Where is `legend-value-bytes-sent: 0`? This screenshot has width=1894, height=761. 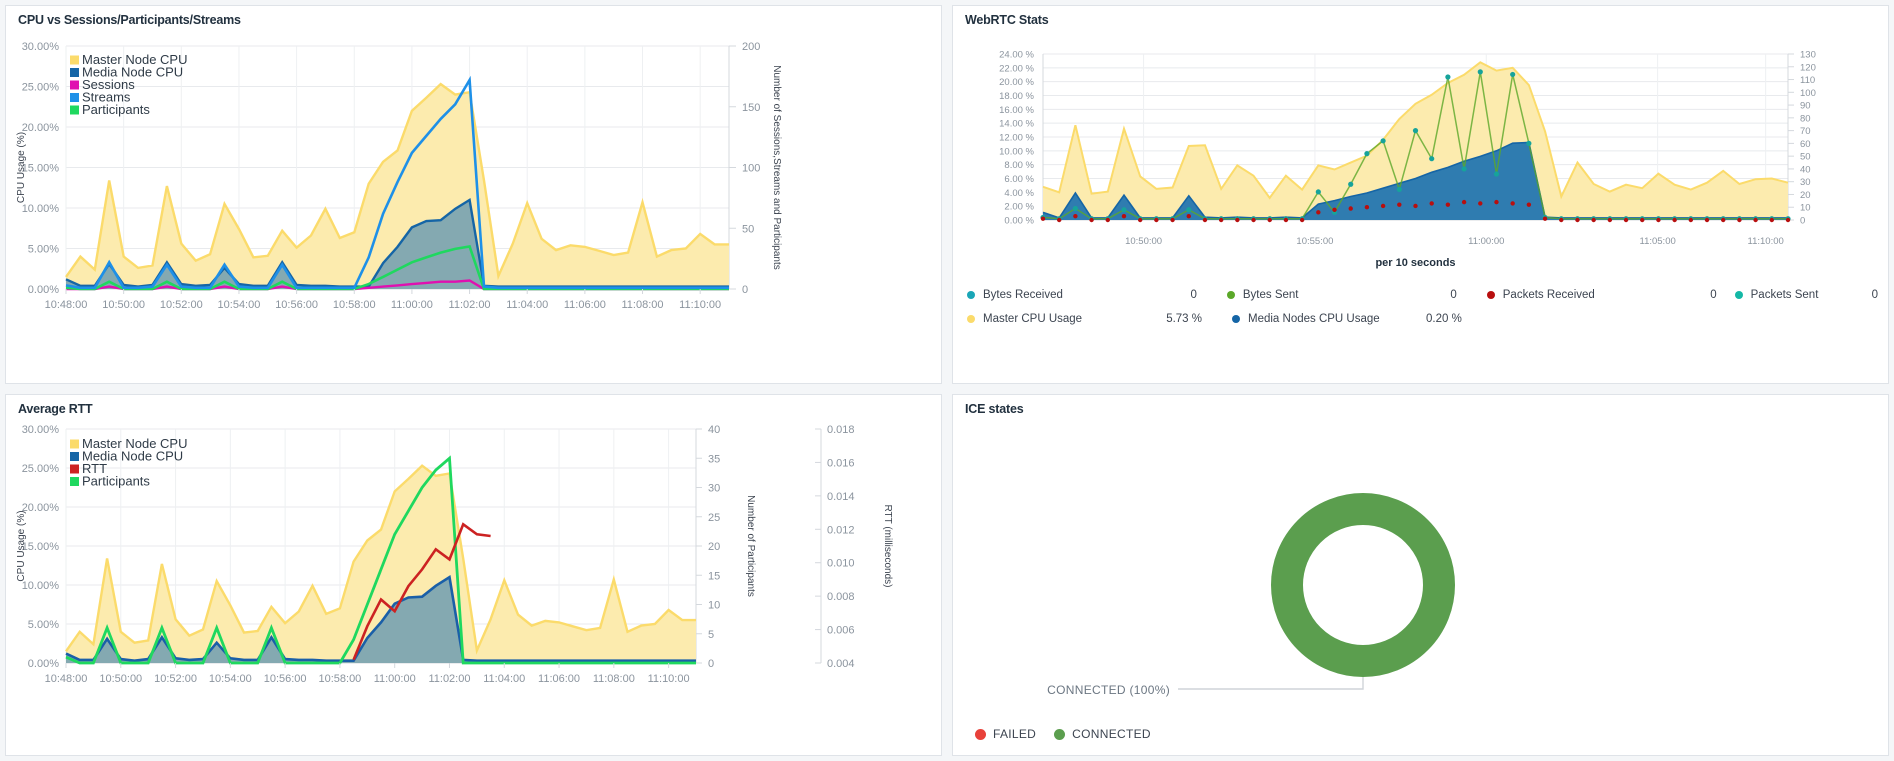
legend-value-bytes-sent: 0 is located at coordinates (1453, 295).